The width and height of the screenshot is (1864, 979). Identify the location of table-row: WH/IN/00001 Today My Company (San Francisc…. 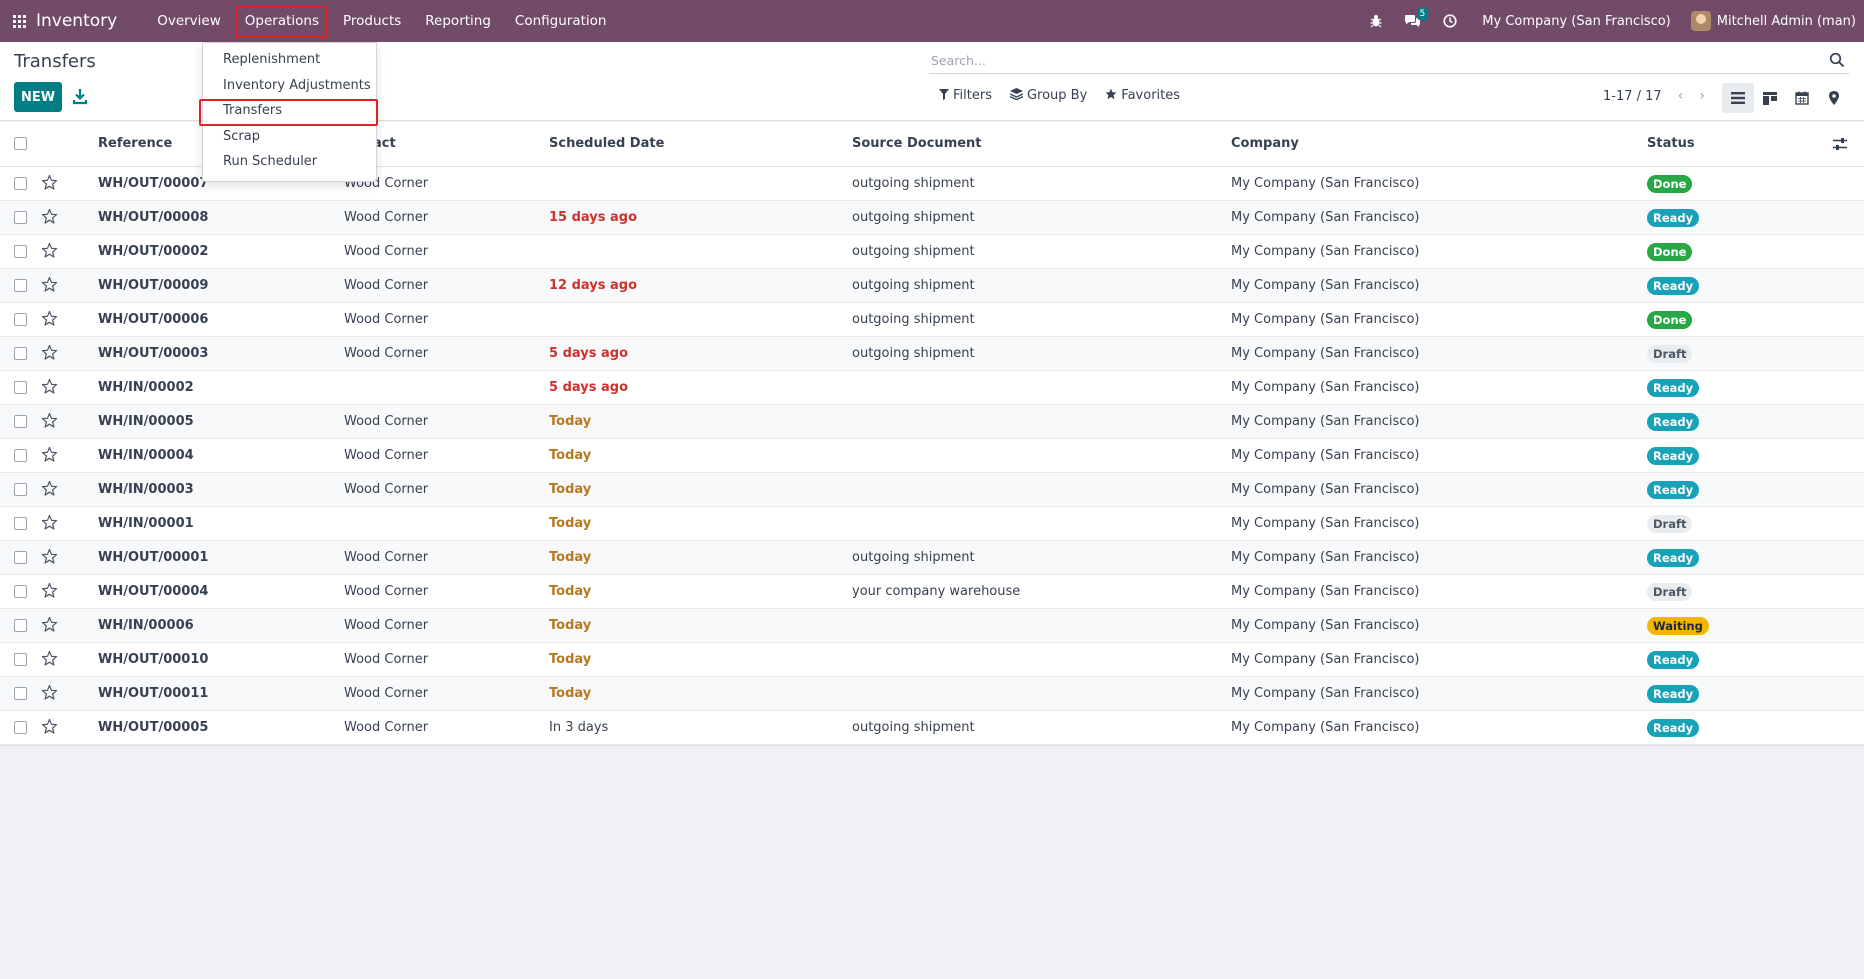
(932, 524).